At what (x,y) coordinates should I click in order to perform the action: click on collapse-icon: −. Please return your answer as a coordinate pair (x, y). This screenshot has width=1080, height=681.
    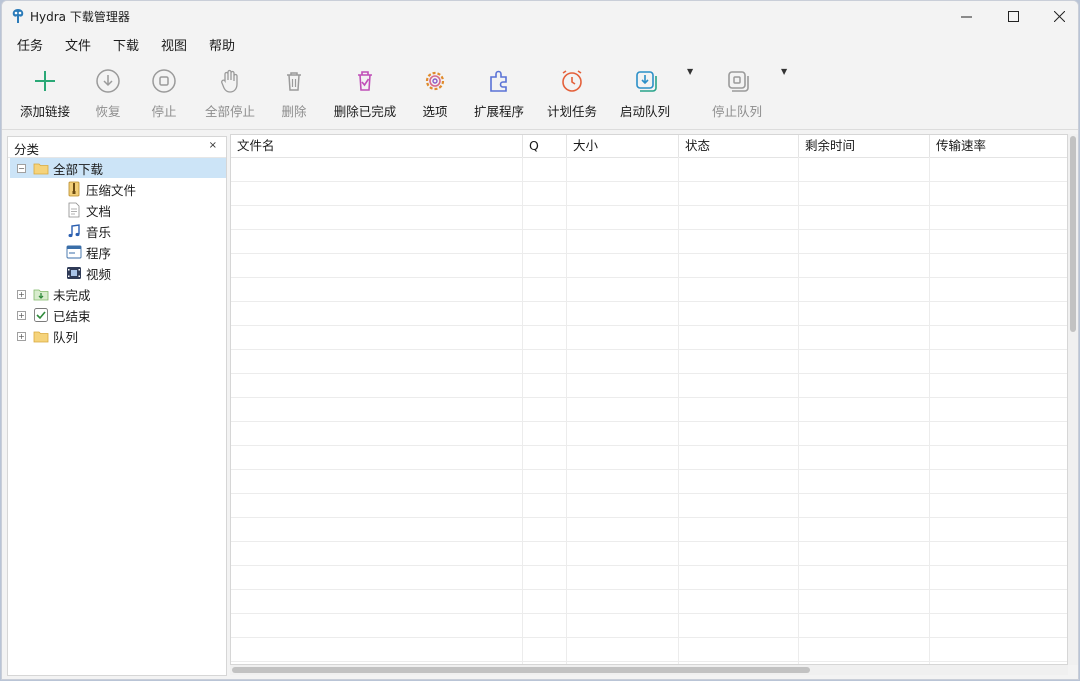
    Looking at the image, I should click on (21, 168).